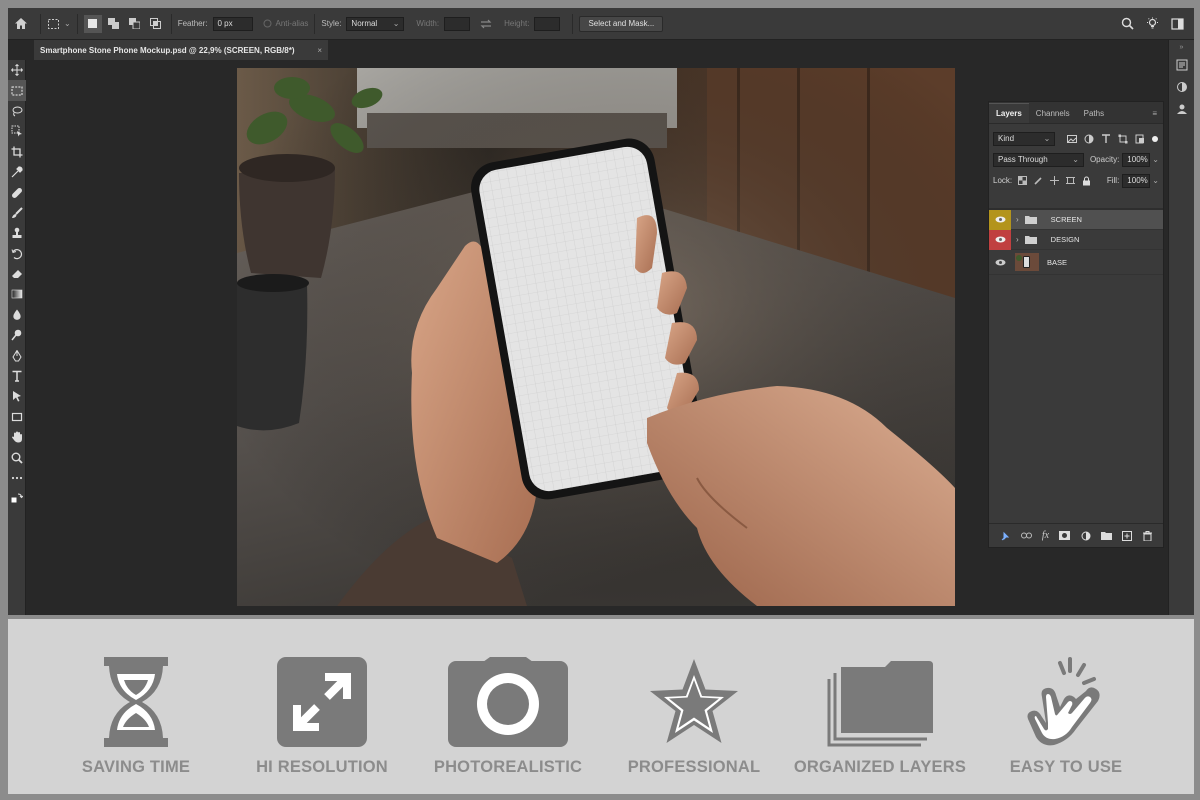 The width and height of the screenshot is (1200, 800). Describe the element at coordinates (1107, 535) in the screenshot. I see `new-group-icon` at that location.